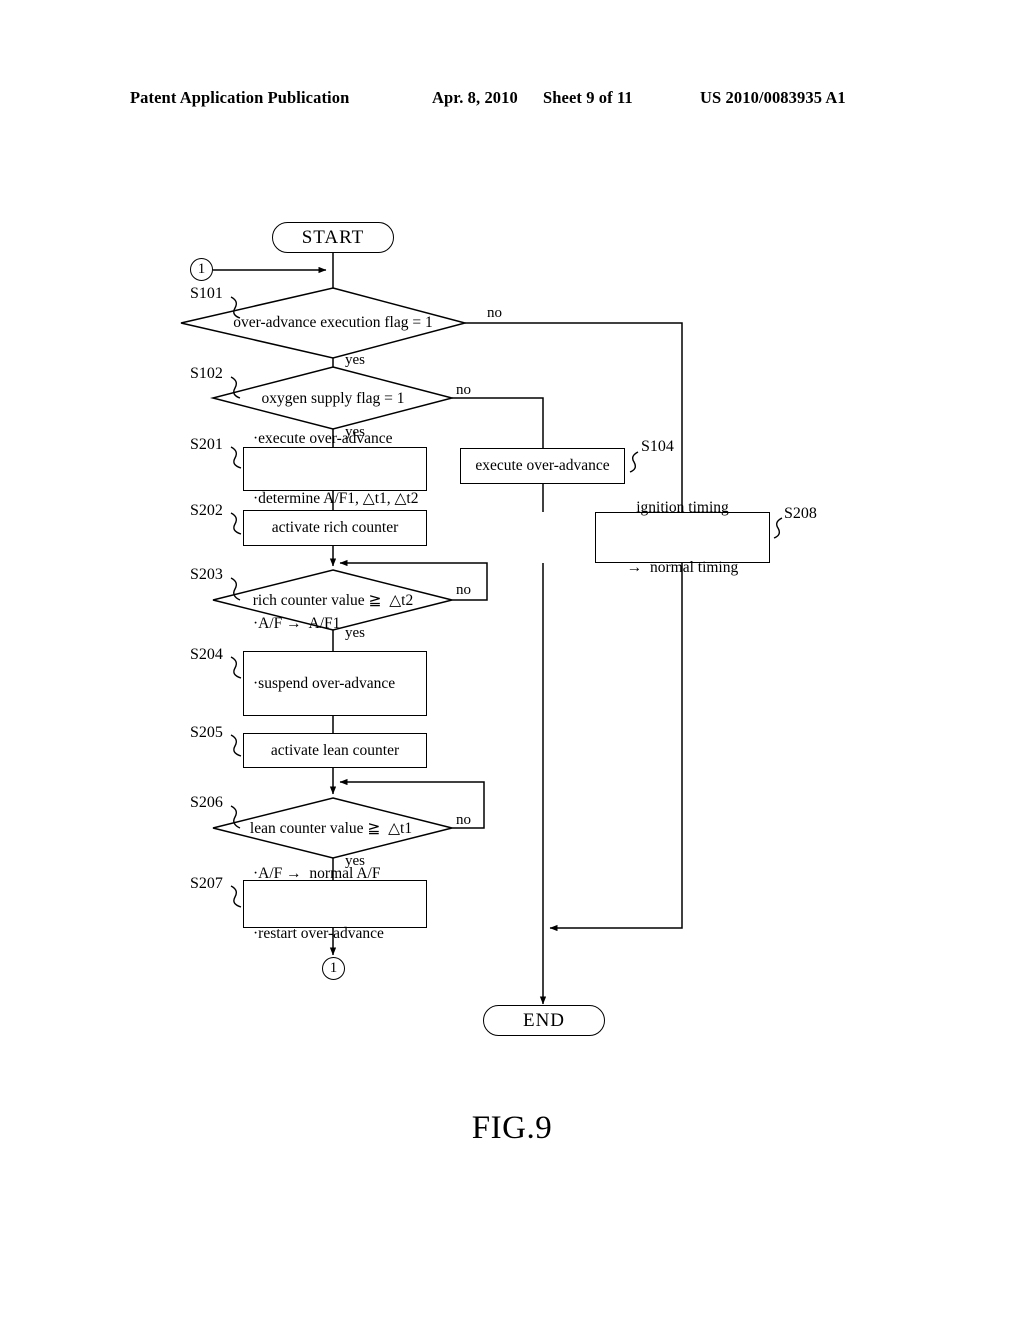  Describe the element at coordinates (206, 802) in the screenshot. I see `step-id-s206: S206` at that location.